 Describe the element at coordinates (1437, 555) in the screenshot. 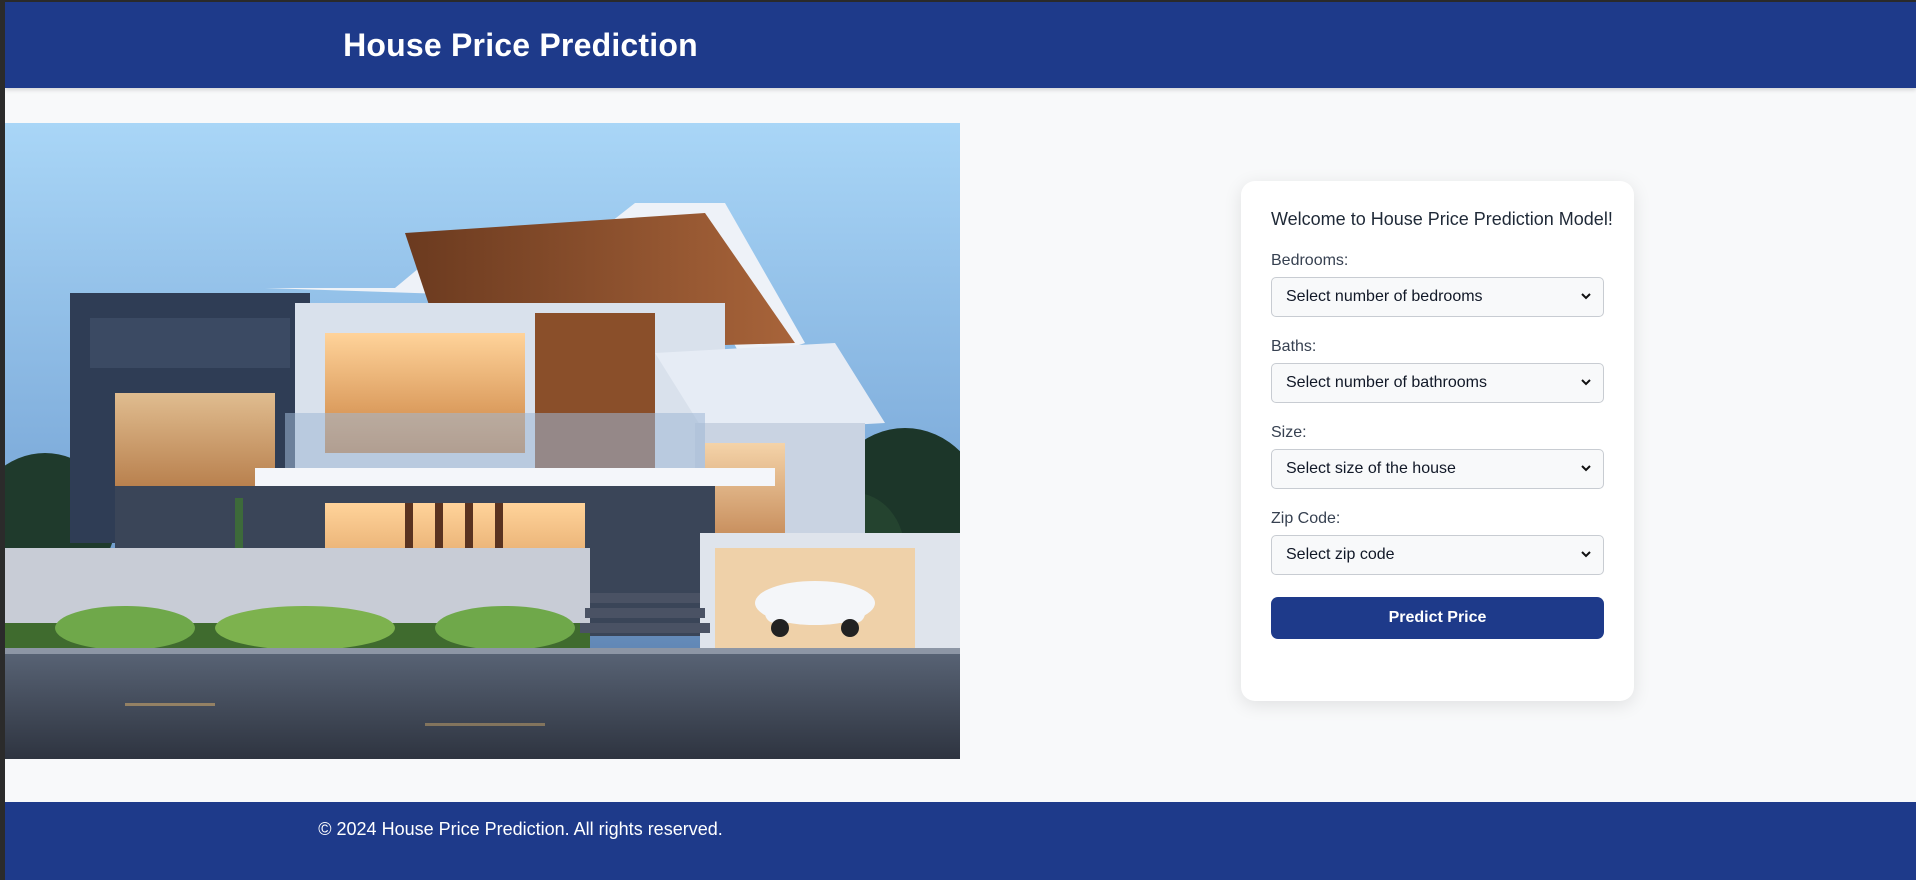

I see `zip-code-select: Select zip code` at that location.